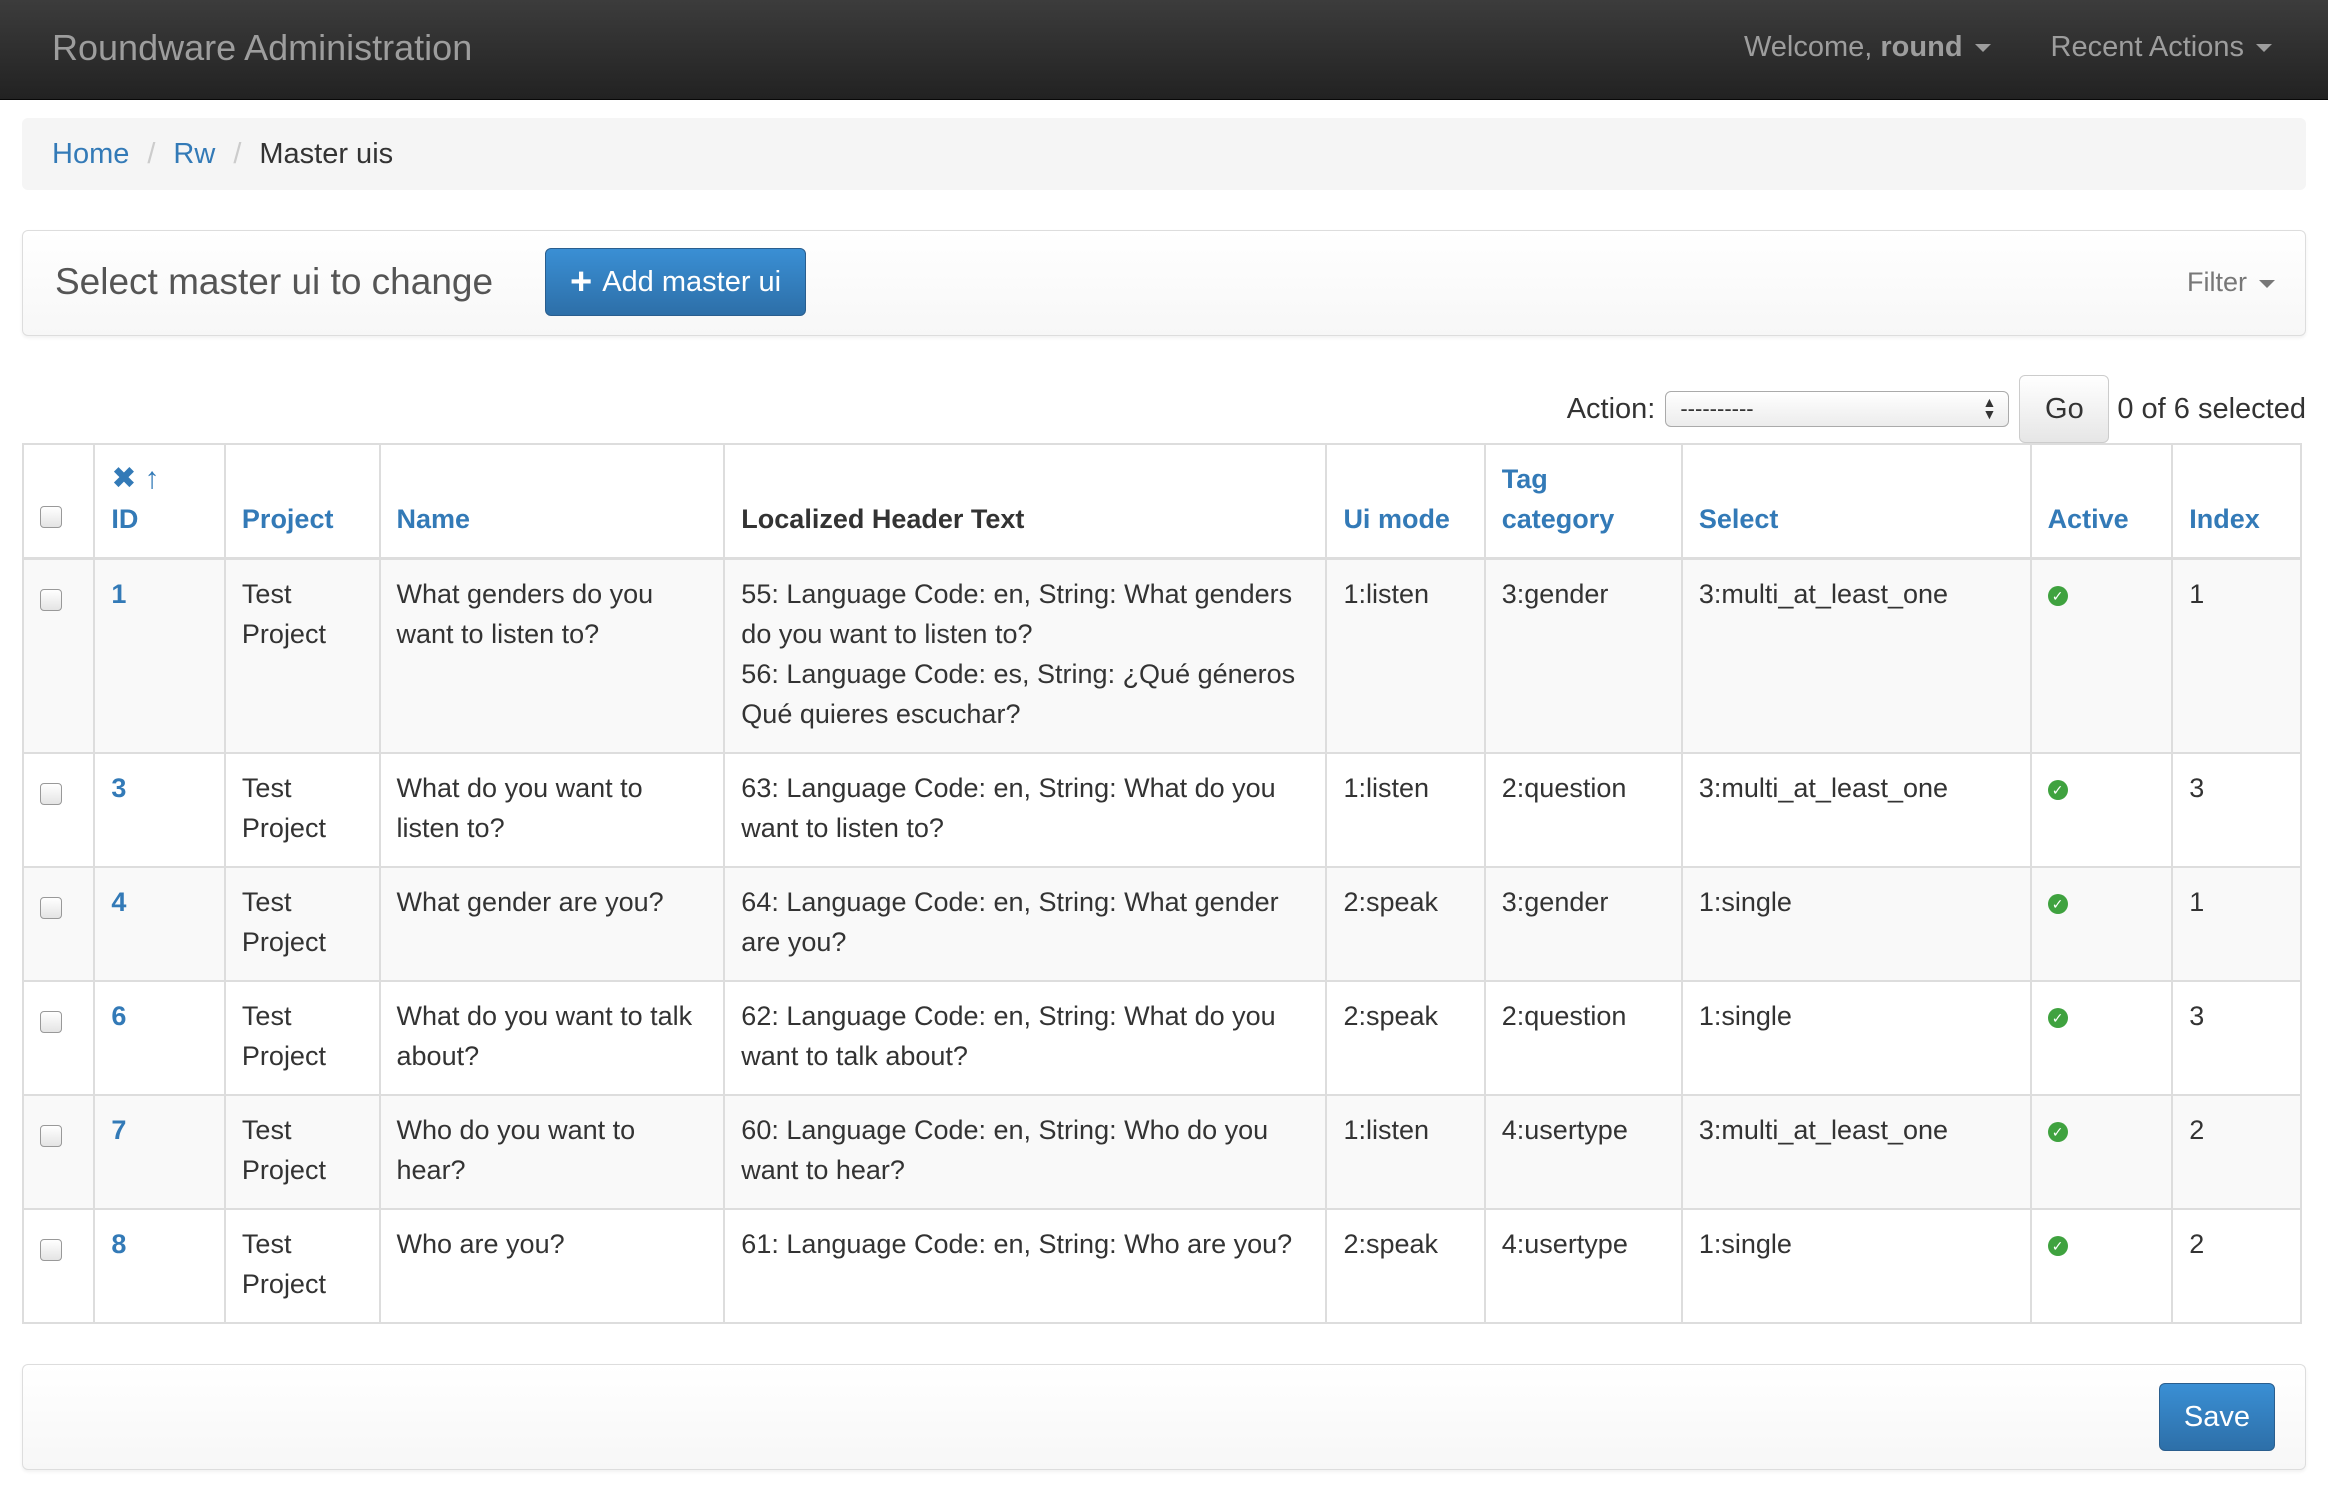 The height and width of the screenshot is (1502, 2328). I want to click on column-header-id: ID, so click(124, 519).